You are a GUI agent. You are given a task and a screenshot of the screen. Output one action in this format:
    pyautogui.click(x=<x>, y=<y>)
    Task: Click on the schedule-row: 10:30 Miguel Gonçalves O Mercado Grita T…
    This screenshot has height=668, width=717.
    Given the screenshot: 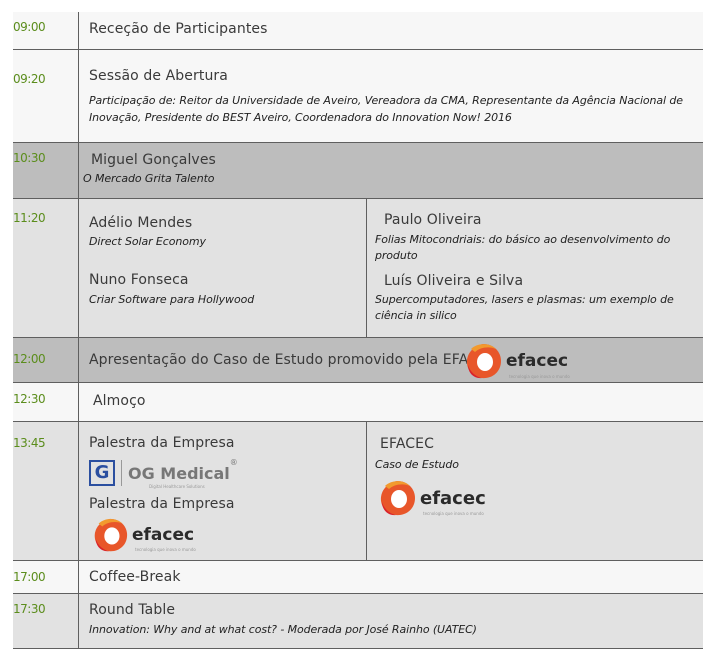 What is the action you would take?
    pyautogui.click(x=358, y=171)
    